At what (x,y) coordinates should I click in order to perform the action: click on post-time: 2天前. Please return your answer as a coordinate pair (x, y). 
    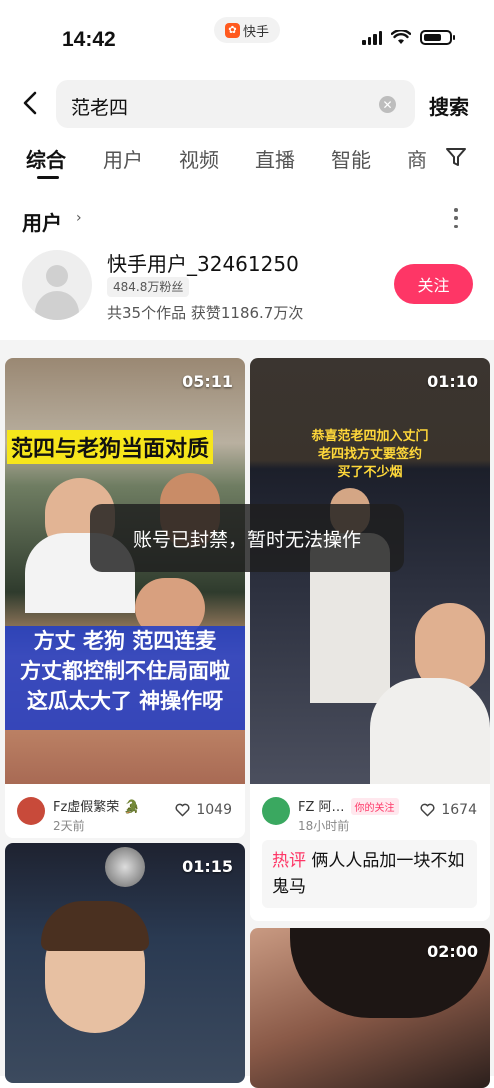
    Looking at the image, I should click on (69, 826).